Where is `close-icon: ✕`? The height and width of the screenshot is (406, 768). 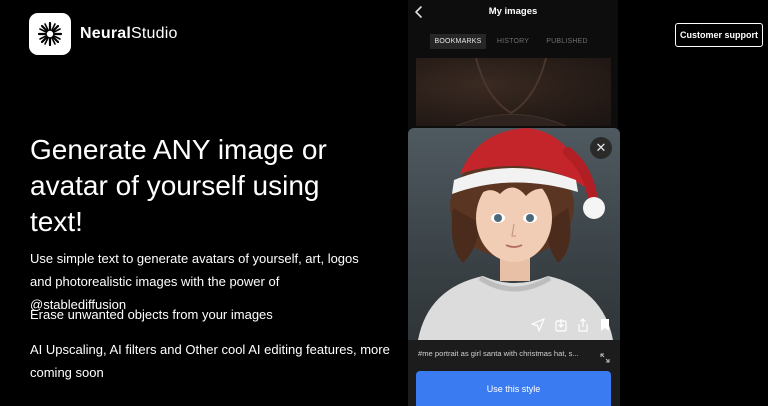 close-icon: ✕ is located at coordinates (601, 148).